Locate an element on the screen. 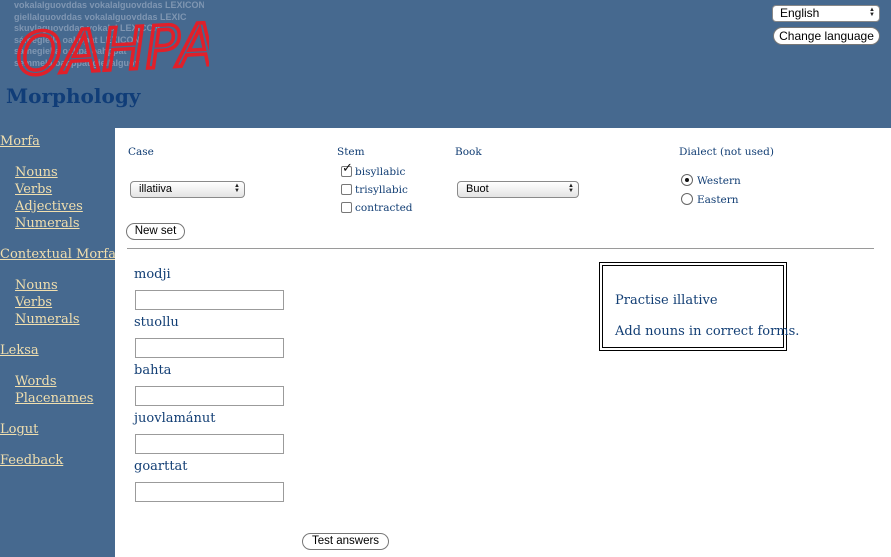  dialect-western-radio is located at coordinates (687, 180).